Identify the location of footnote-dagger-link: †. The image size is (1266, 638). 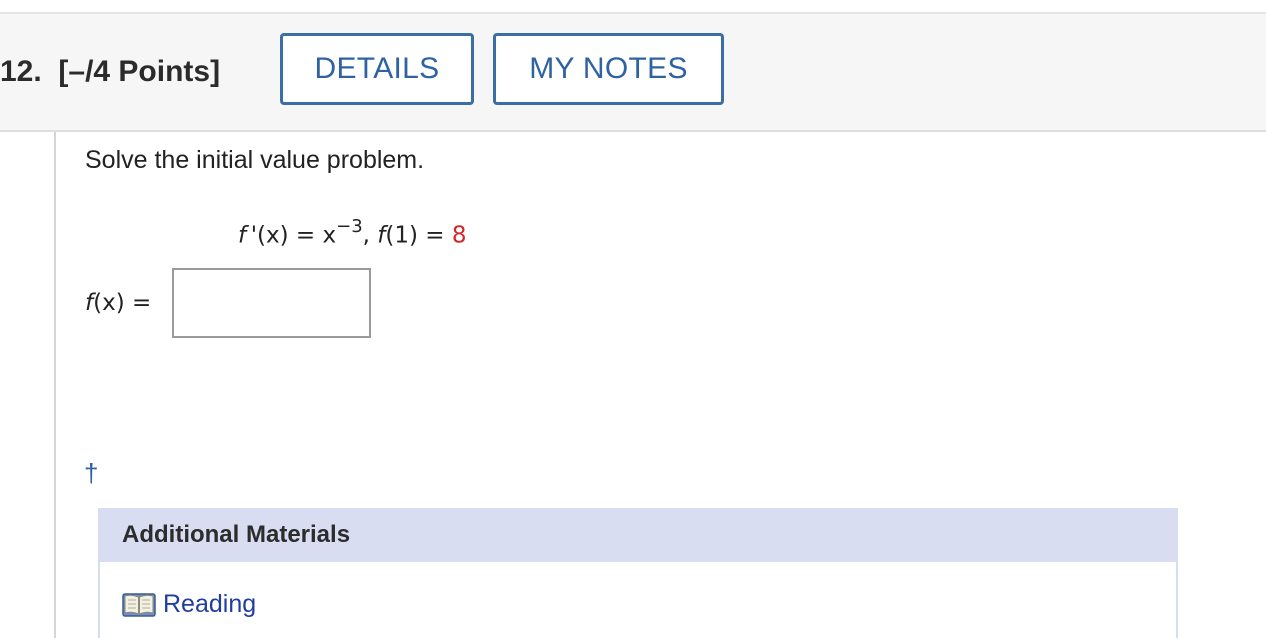
(91, 473).